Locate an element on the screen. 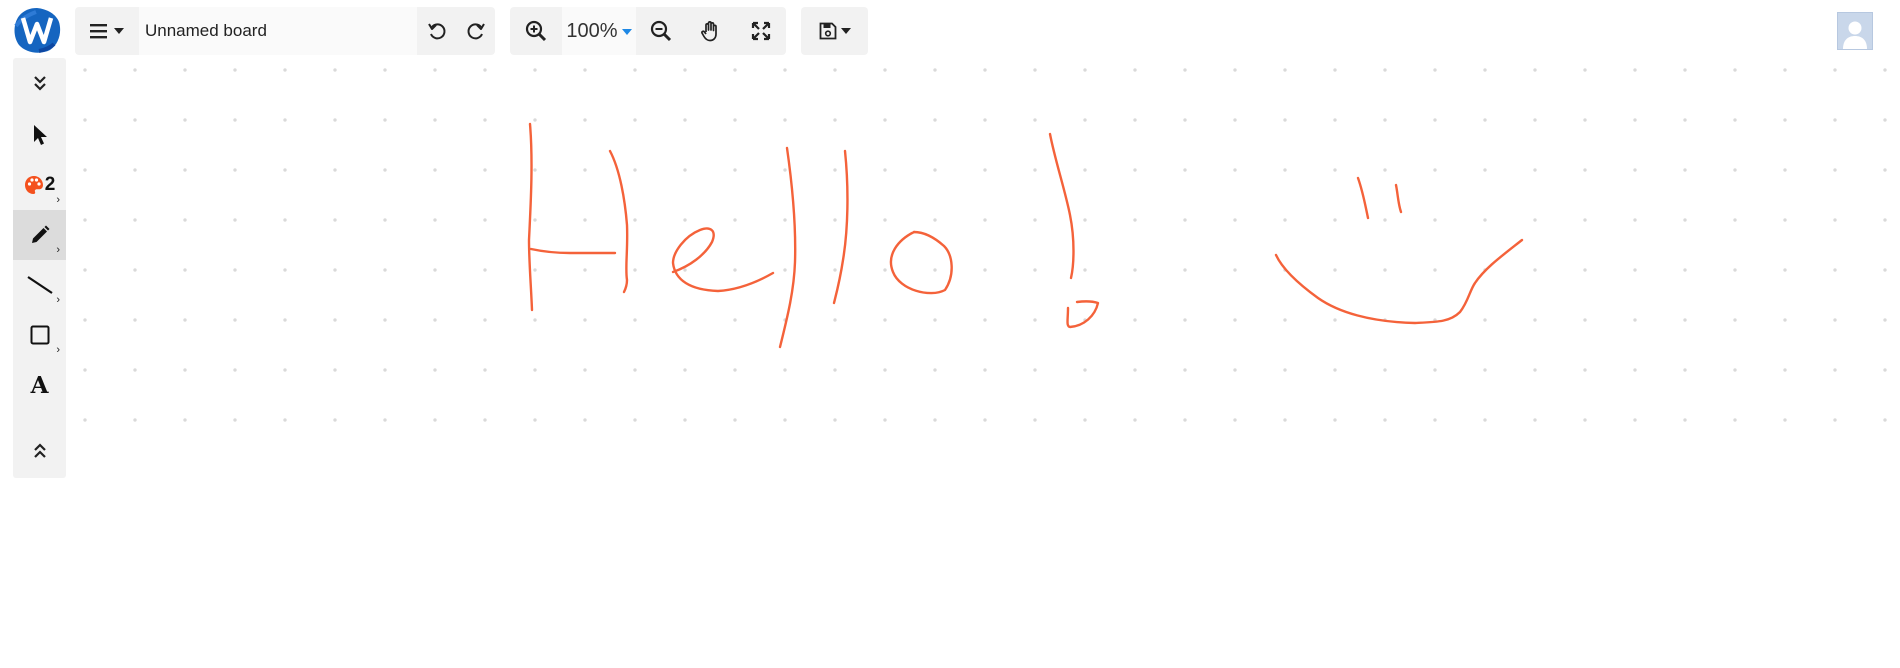  zoom-out-button is located at coordinates (661, 31).